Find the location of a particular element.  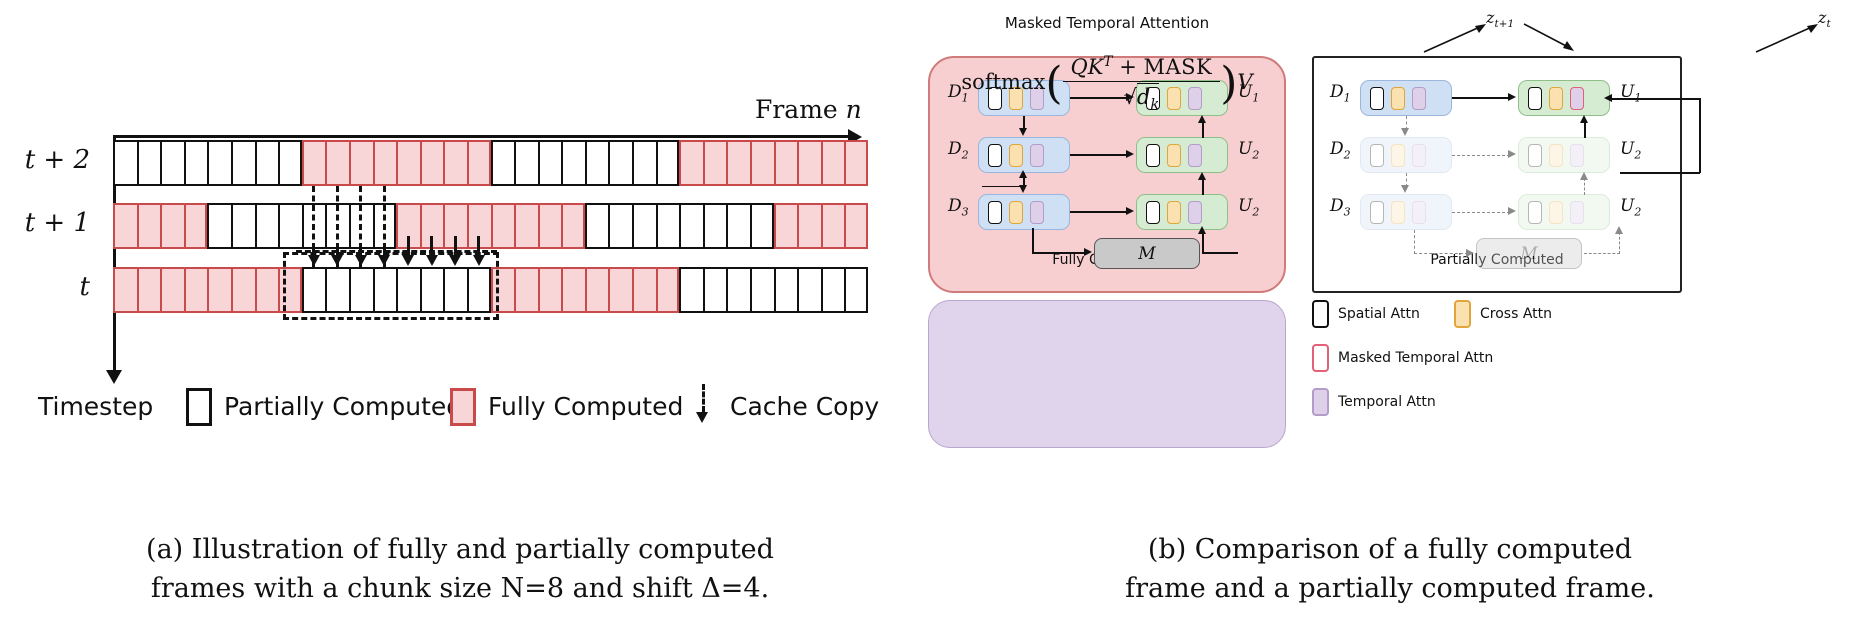

pc-d3-sub: 3 is located at coordinates (1347, 212).